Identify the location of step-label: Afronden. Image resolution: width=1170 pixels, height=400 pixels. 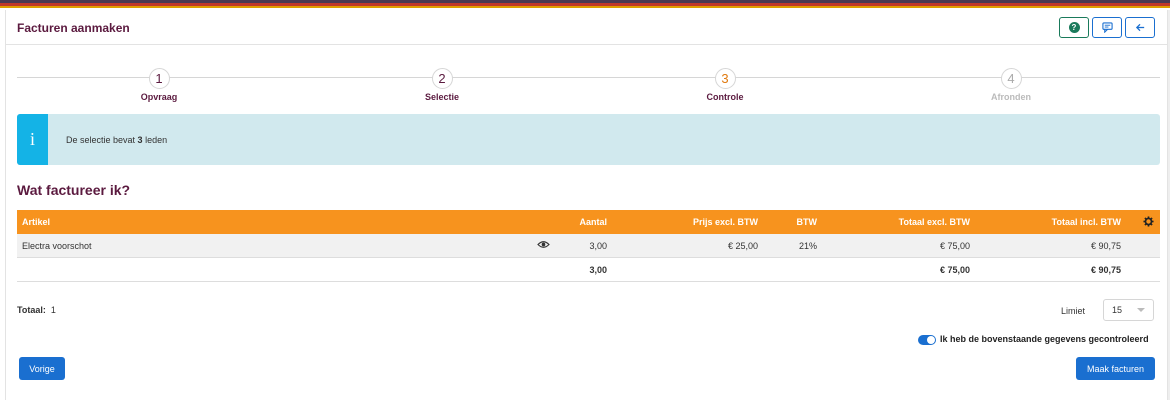
(1011, 97).